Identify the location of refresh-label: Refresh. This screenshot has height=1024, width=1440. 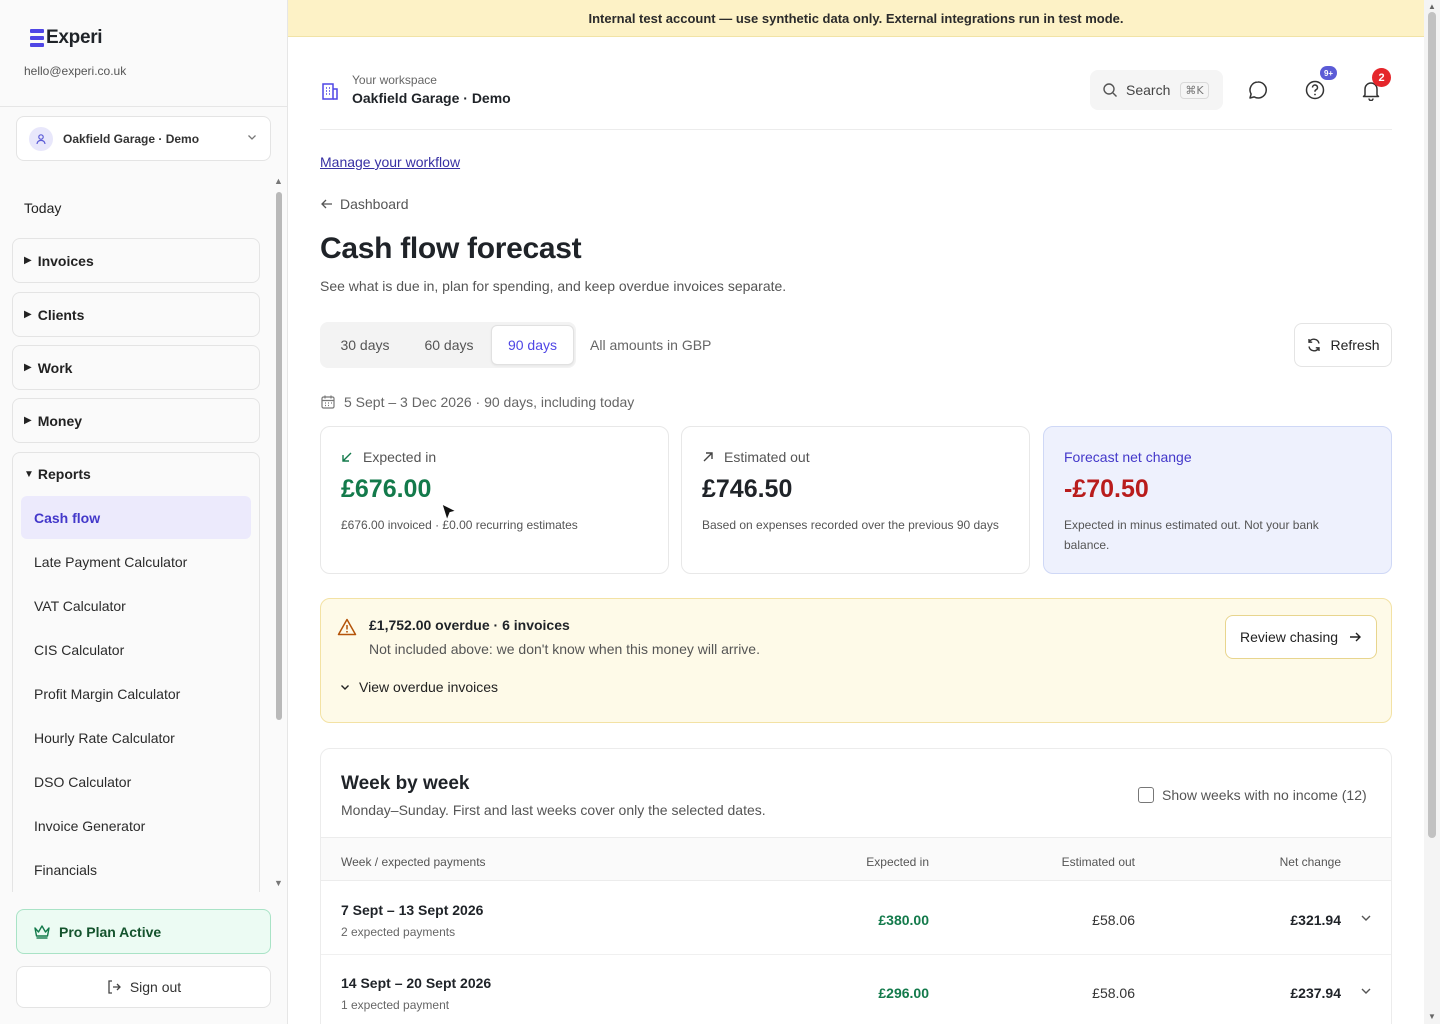
(1355, 345).